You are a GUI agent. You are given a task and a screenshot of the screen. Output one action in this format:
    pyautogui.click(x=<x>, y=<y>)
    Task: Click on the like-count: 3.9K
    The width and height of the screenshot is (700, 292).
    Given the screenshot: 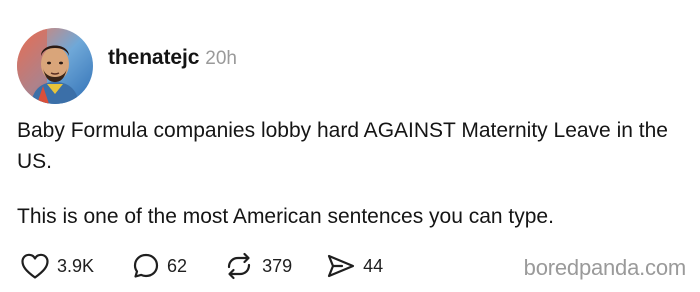 What is the action you would take?
    pyautogui.click(x=76, y=265)
    